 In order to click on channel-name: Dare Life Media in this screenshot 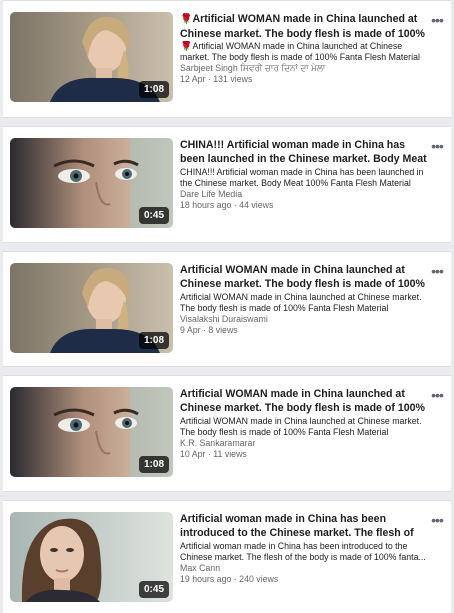, I will do `click(304, 194)`.